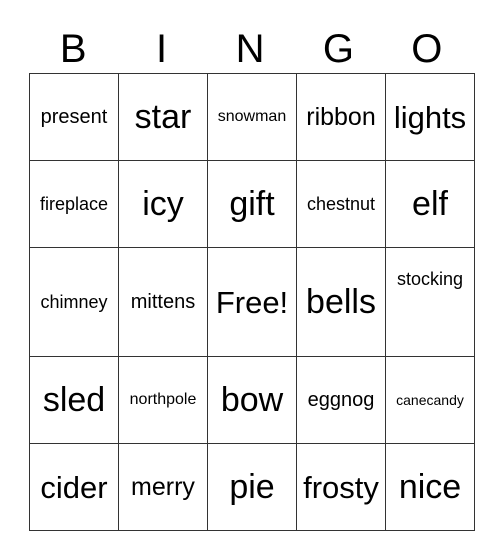 The image size is (500, 544). Describe the element at coordinates (163, 400) in the screenshot. I see `card-cell: northpole` at that location.